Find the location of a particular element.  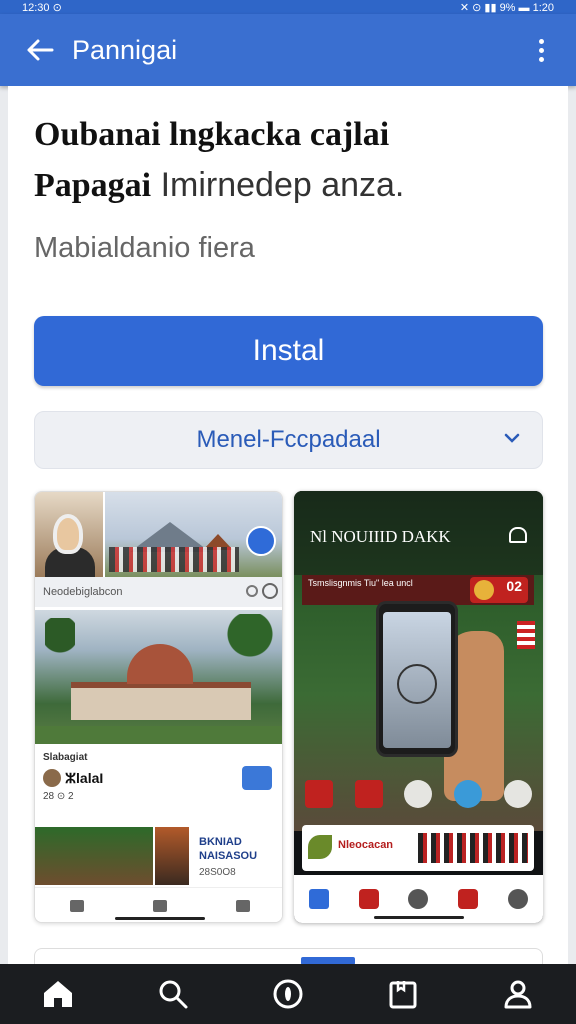

media-title-line: BKNIAD is located at coordinates (220, 842).